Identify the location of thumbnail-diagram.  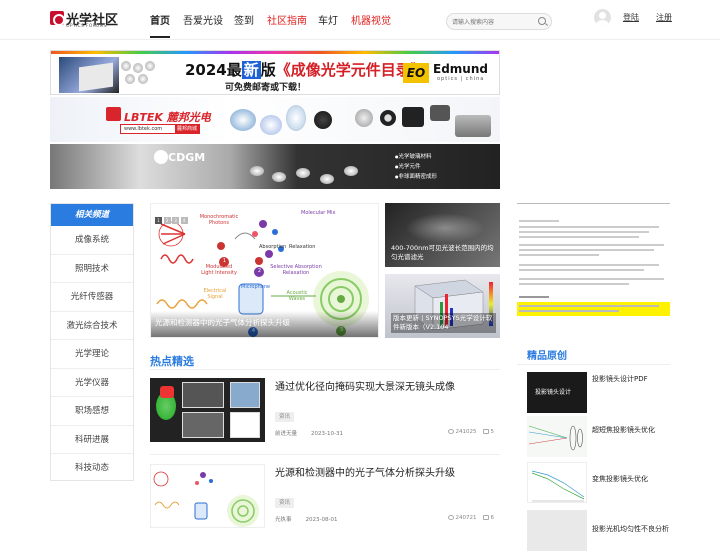
(206, 499).